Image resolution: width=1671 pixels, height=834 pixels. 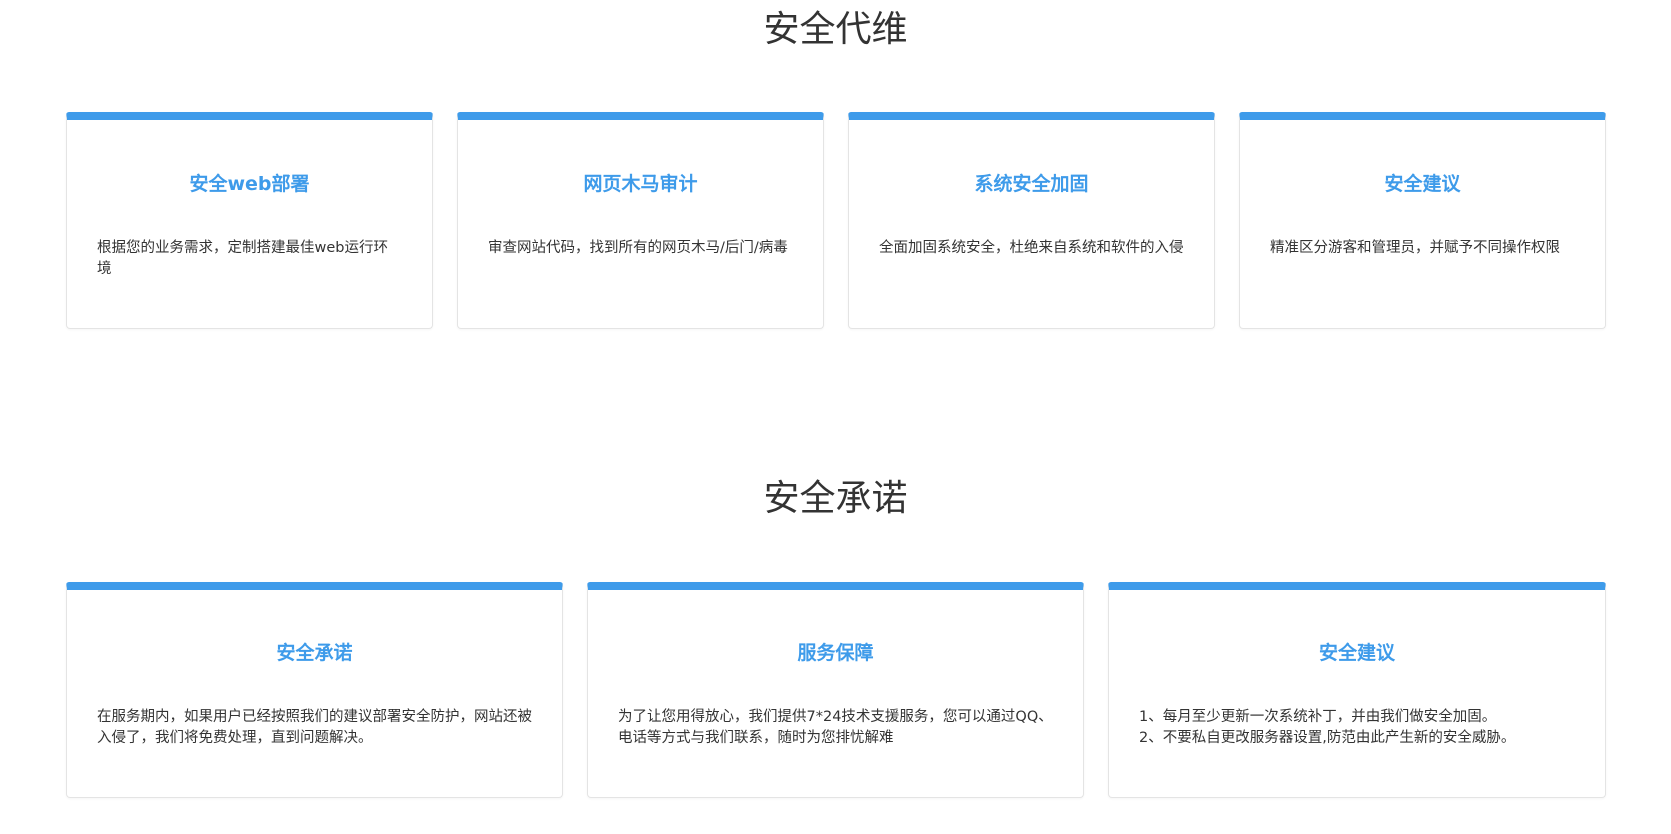 What do you see at coordinates (314, 653) in the screenshot?
I see `card-title: 安全承诺` at bounding box center [314, 653].